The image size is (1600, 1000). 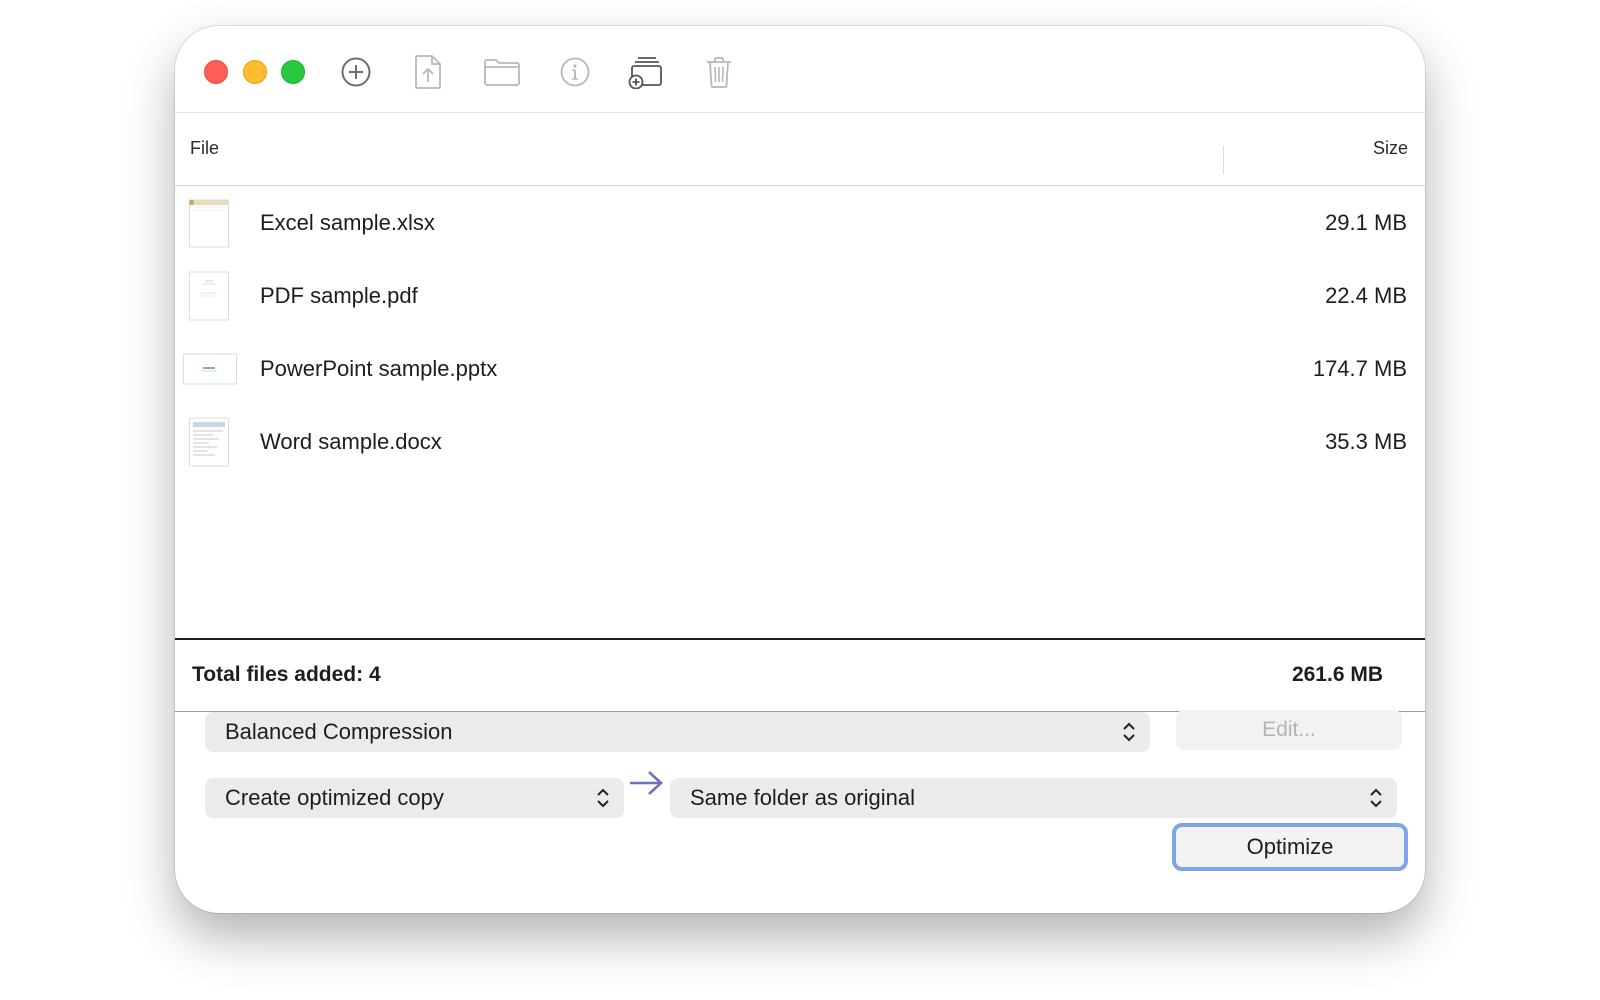 What do you see at coordinates (255, 72) in the screenshot?
I see `minimize-window-button` at bounding box center [255, 72].